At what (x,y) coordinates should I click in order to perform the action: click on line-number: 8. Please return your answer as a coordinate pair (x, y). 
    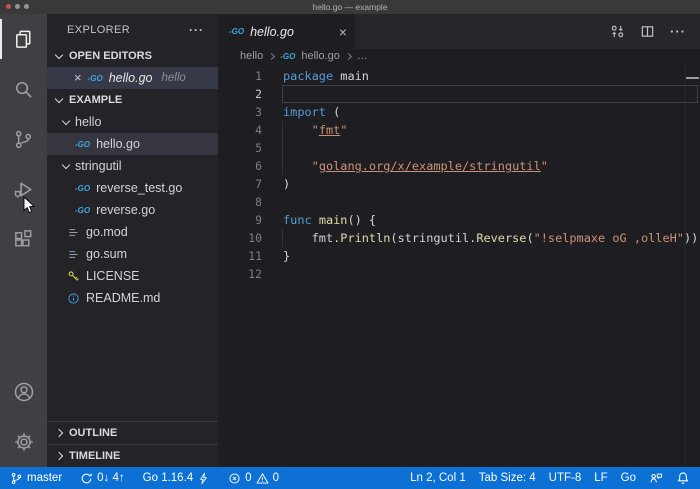
    Looking at the image, I should click on (240, 202).